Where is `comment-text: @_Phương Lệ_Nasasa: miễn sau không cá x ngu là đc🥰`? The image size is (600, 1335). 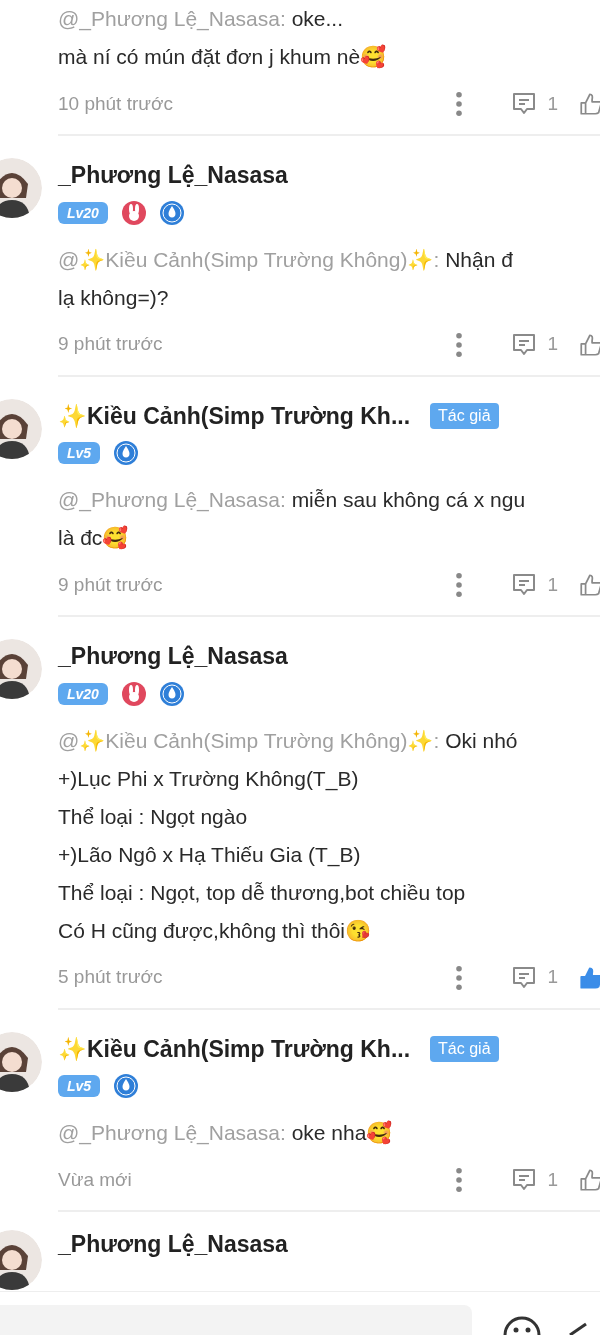
comment-text: @_Phương Lệ_Nasasa: miễn sau không cá x ngu là đc🥰 is located at coordinates (292, 519).